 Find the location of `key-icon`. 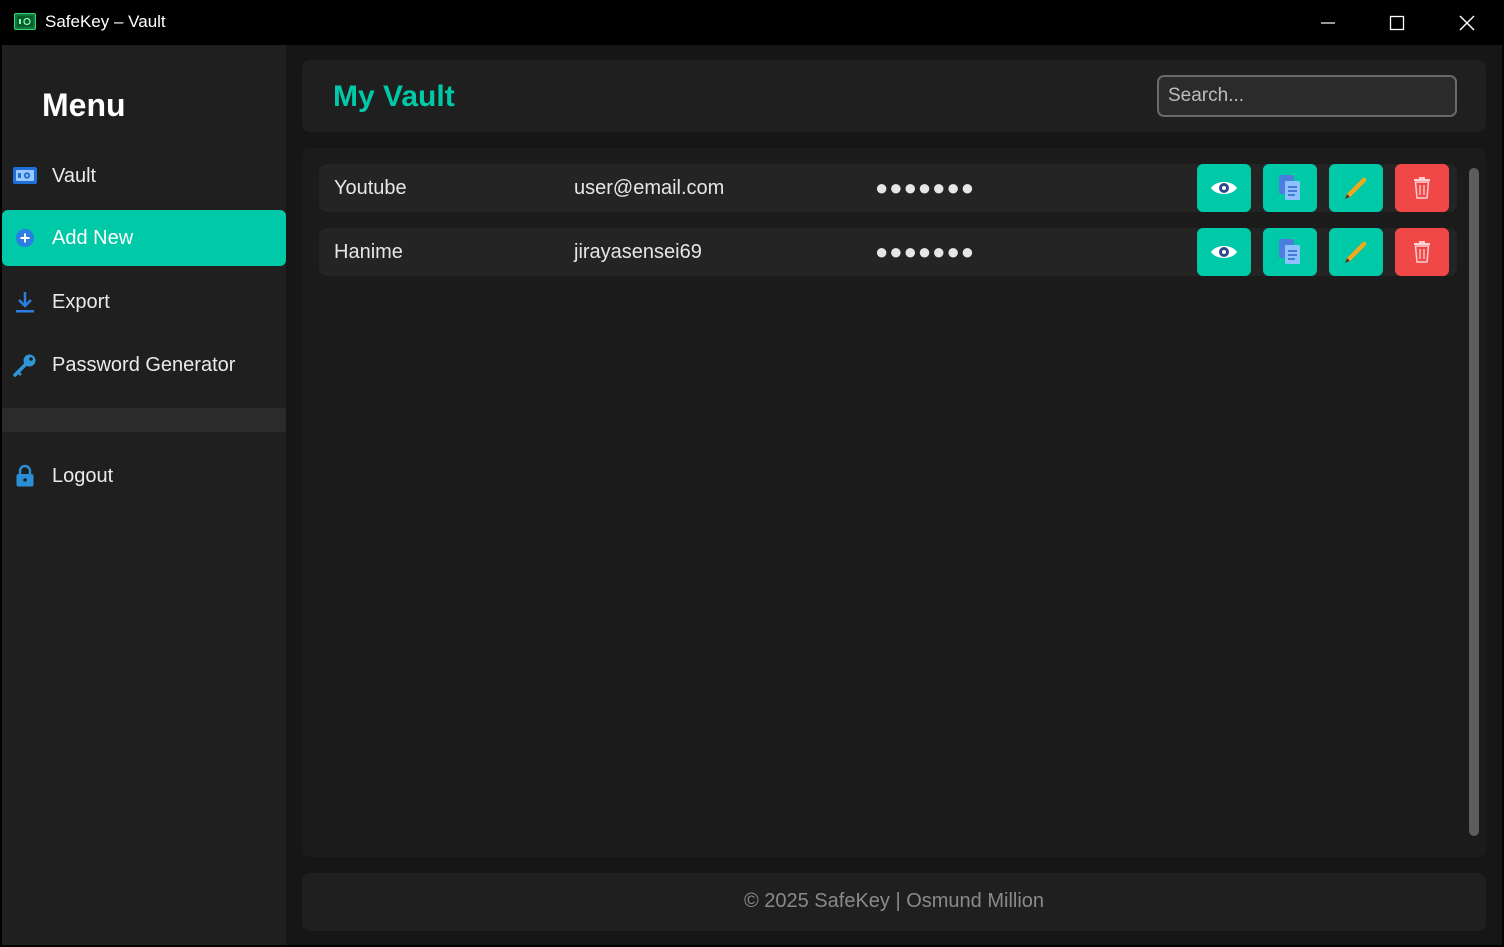

key-icon is located at coordinates (25, 365).